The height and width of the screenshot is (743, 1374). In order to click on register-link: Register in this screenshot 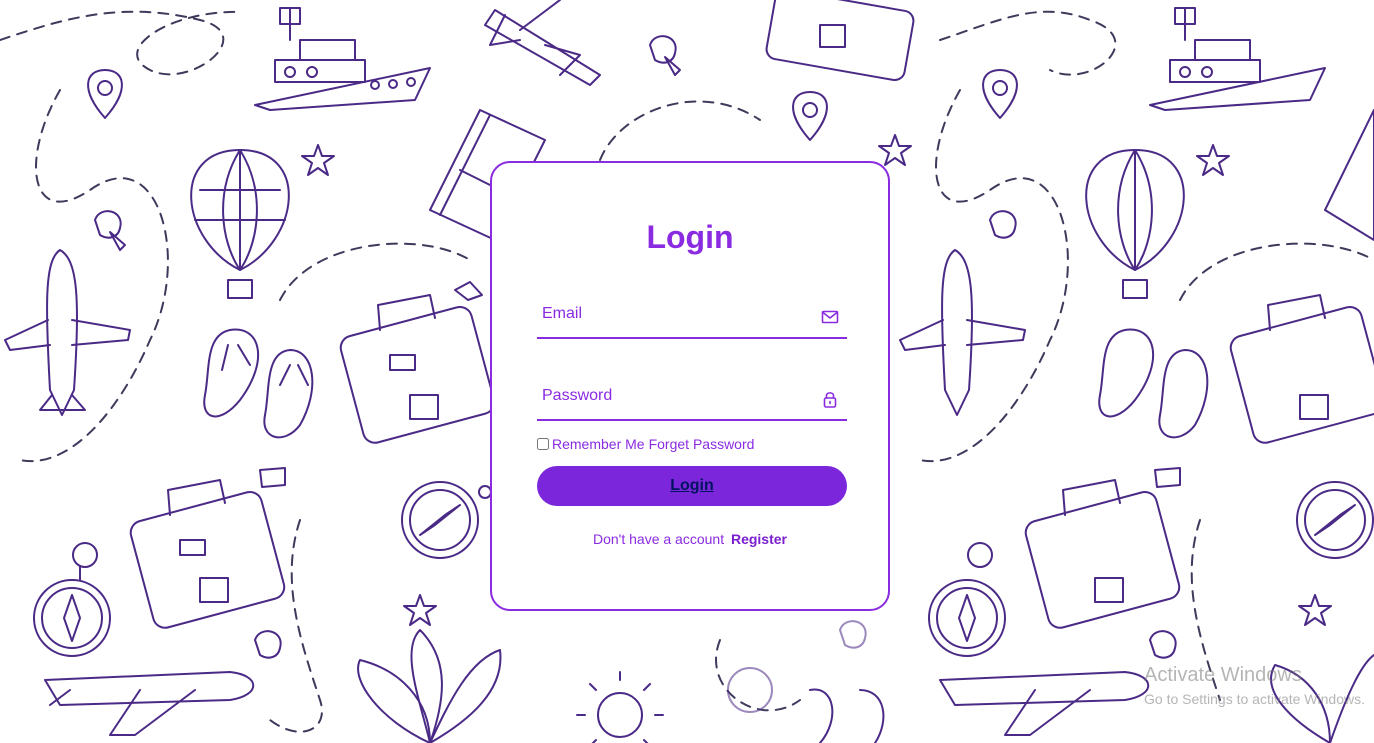, I will do `click(759, 539)`.